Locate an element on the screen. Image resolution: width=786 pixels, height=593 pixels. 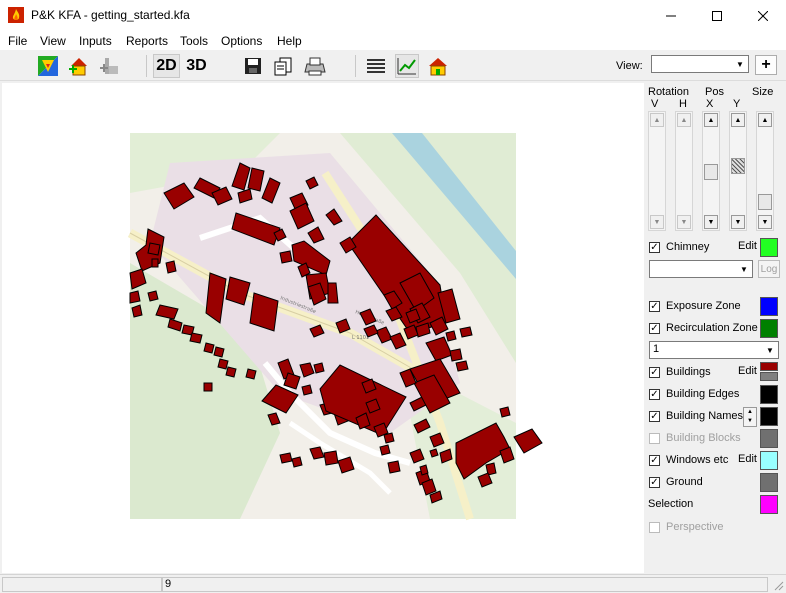
list-view-button is located at coordinates (376, 66).